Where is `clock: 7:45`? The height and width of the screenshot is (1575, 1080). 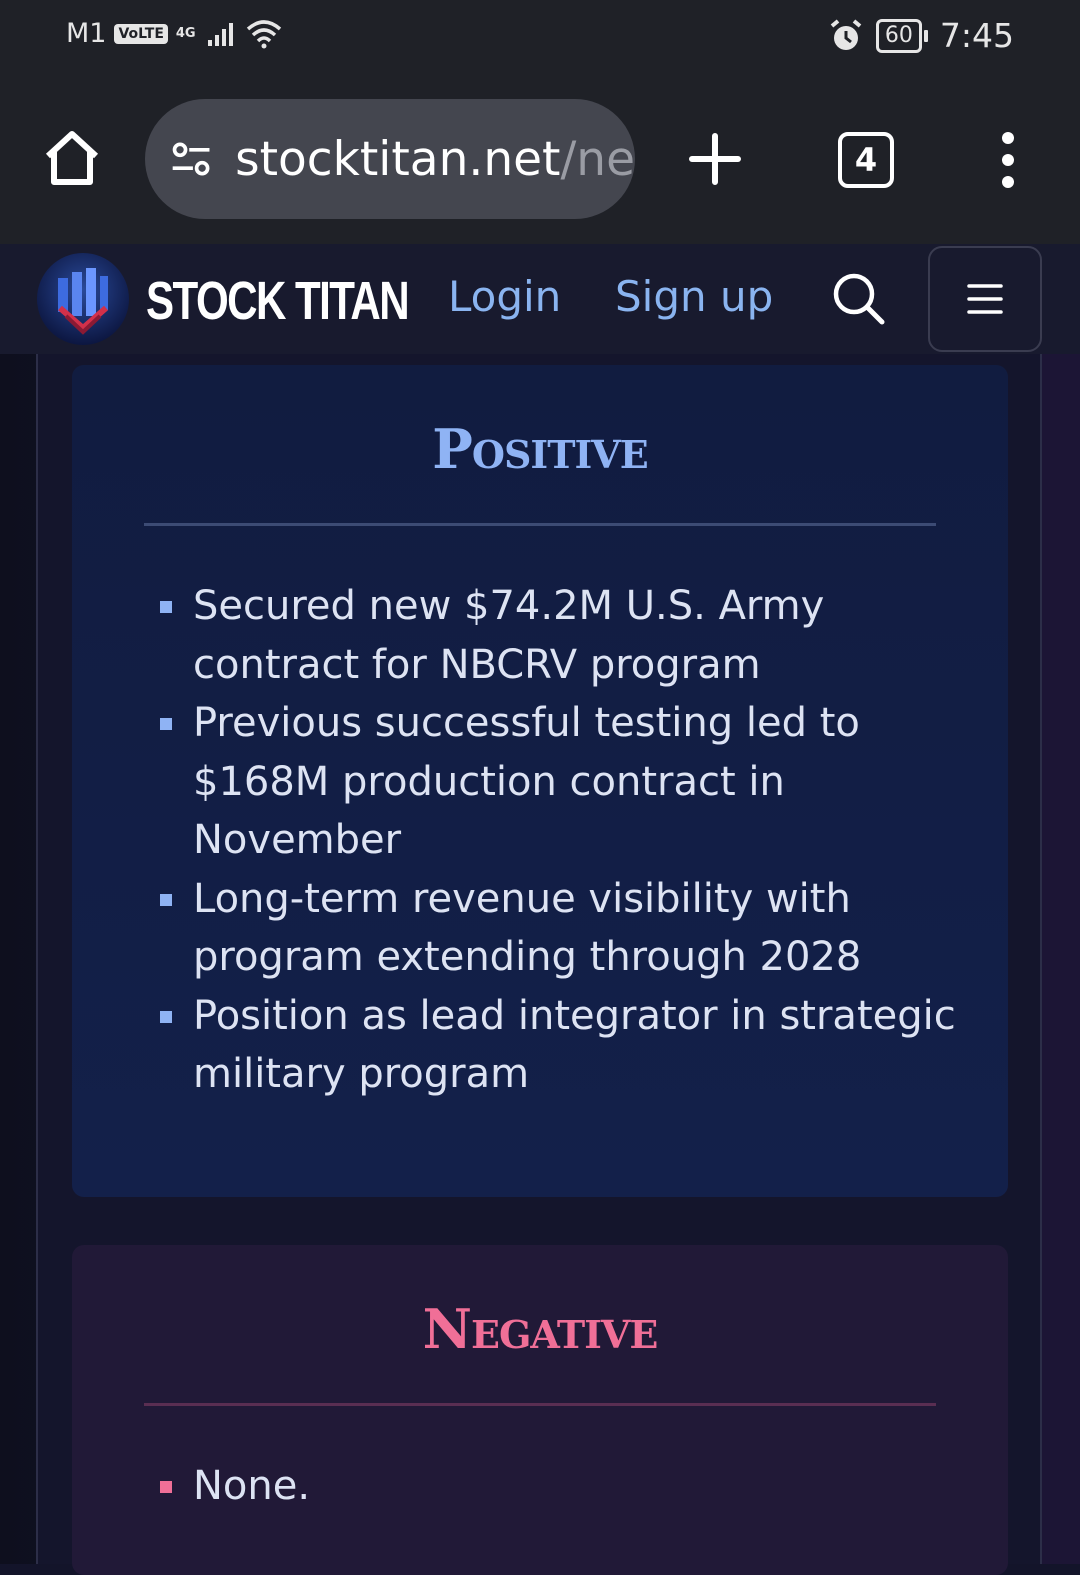 clock: 7:45 is located at coordinates (976, 35).